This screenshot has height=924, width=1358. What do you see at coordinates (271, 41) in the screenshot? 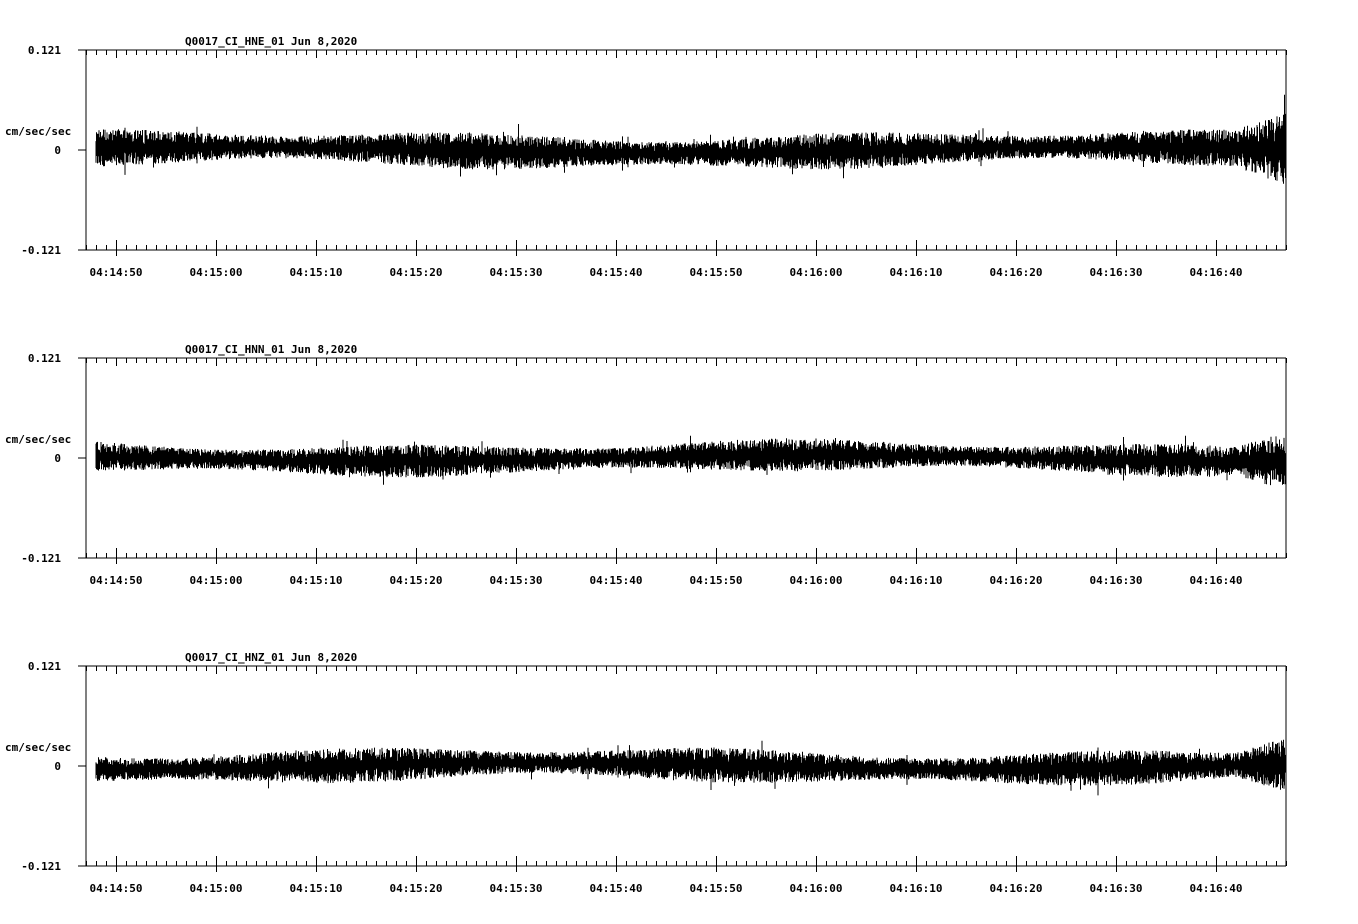
I see `panel-title: Q0017_CI_HNE_01 Jun 8,2020` at bounding box center [271, 41].